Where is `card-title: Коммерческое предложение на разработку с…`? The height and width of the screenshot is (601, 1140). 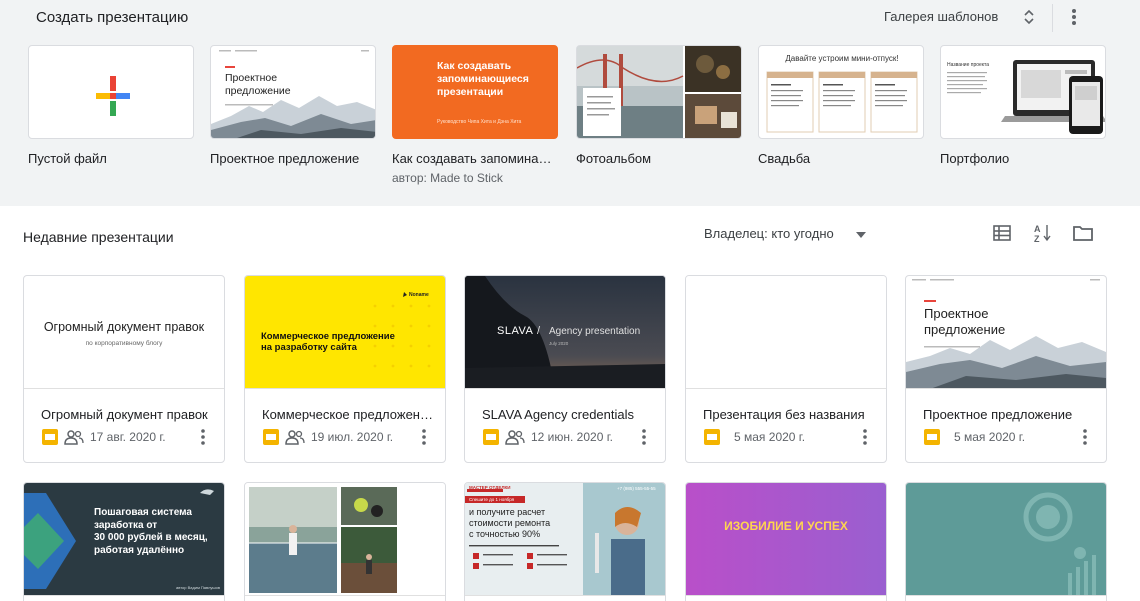
card-title: Коммерческое предложение на разработку с… is located at coordinates (350, 414).